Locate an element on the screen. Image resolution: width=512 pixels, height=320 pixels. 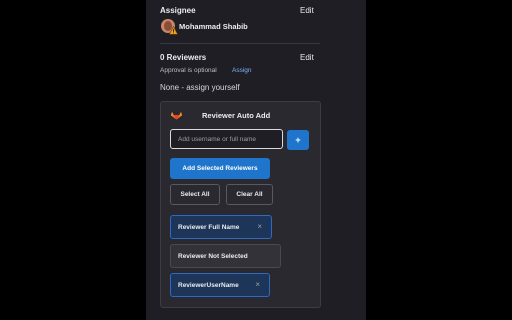
assignee-title: Assignee is located at coordinates (178, 10).